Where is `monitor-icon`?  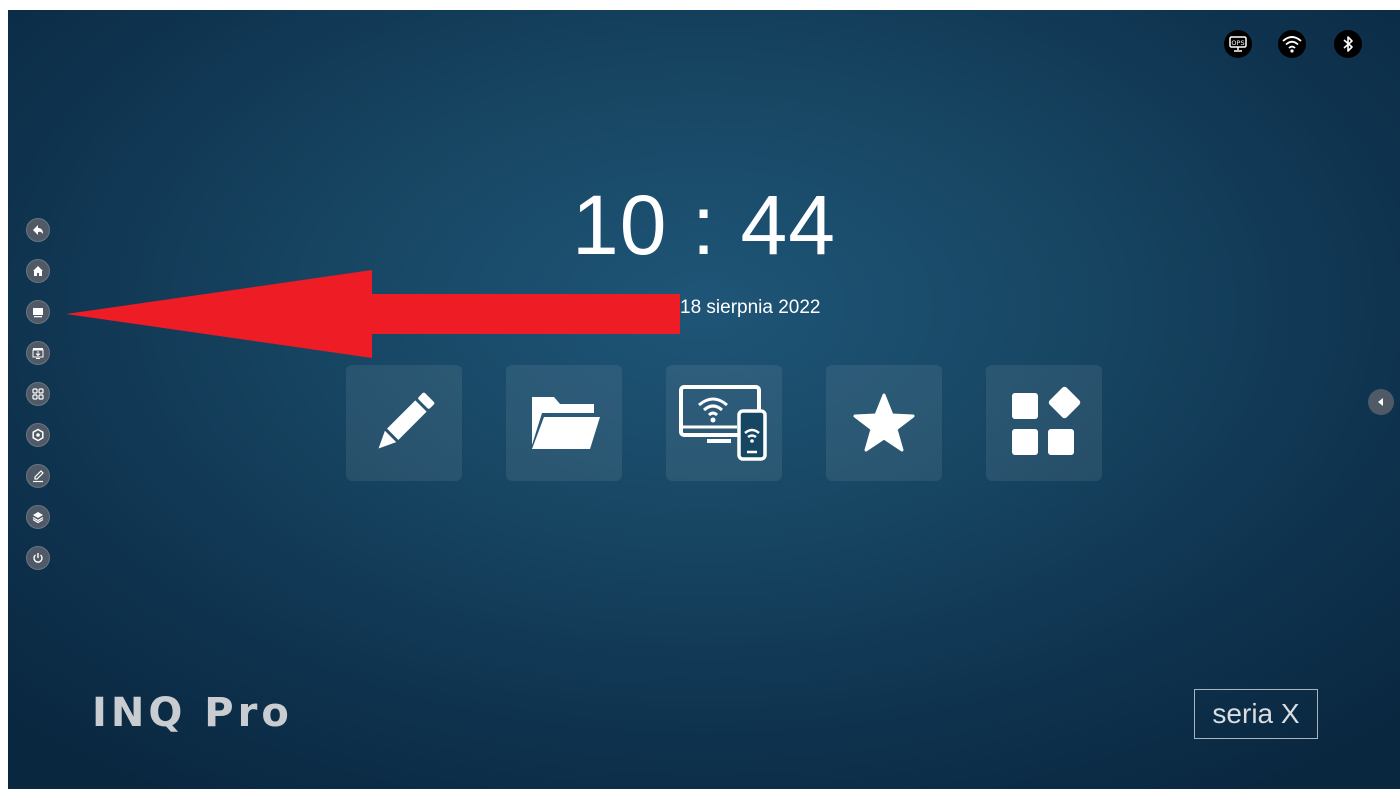 monitor-icon is located at coordinates (38, 312).